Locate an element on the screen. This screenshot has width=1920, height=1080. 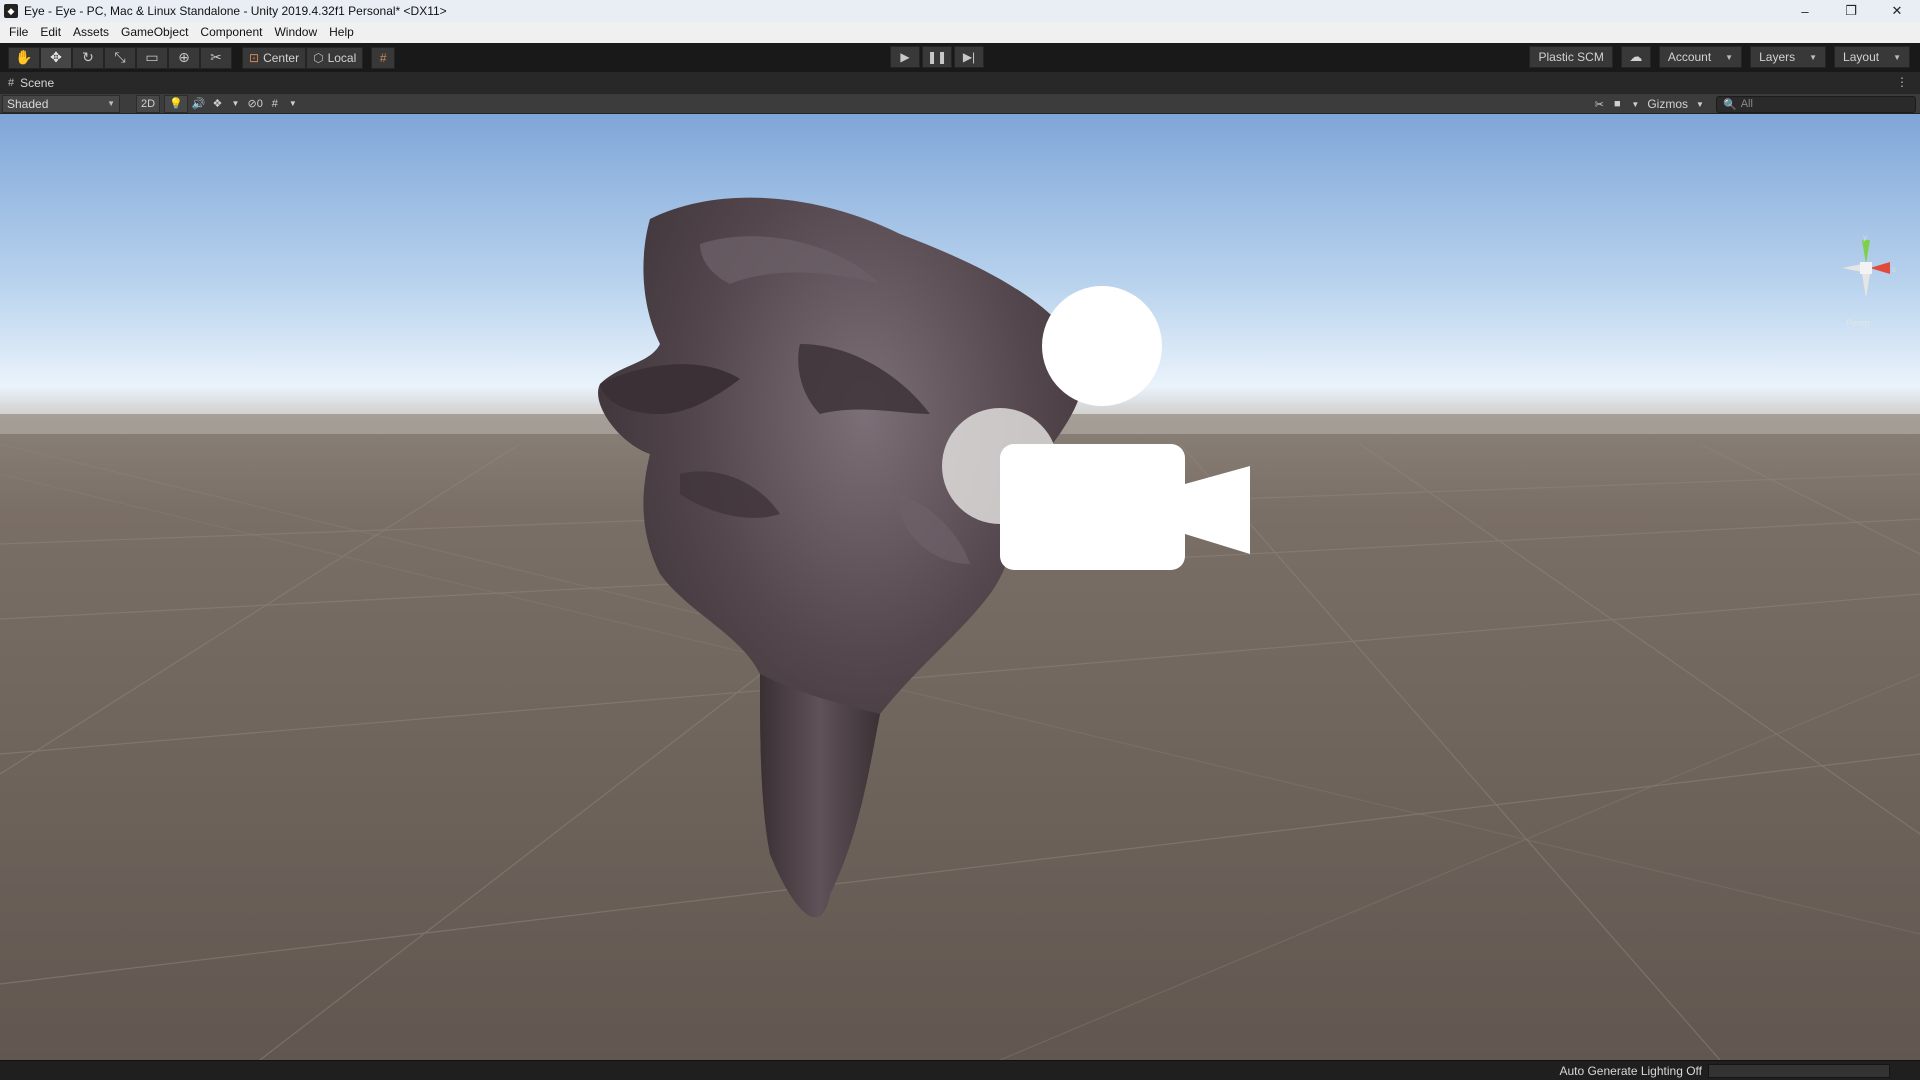
plastic-scm-button: Plastic SCM is located at coordinates (1571, 57).